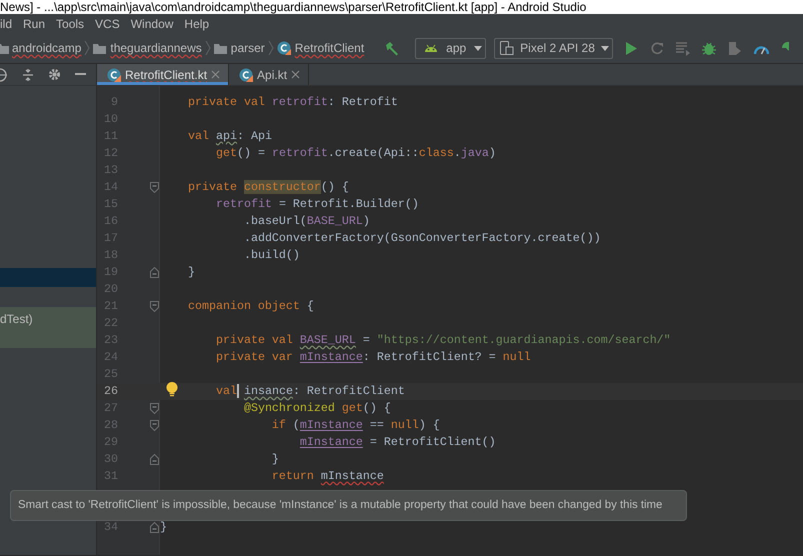 This screenshot has height=556, width=803. I want to click on menu-item: Tools, so click(70, 23).